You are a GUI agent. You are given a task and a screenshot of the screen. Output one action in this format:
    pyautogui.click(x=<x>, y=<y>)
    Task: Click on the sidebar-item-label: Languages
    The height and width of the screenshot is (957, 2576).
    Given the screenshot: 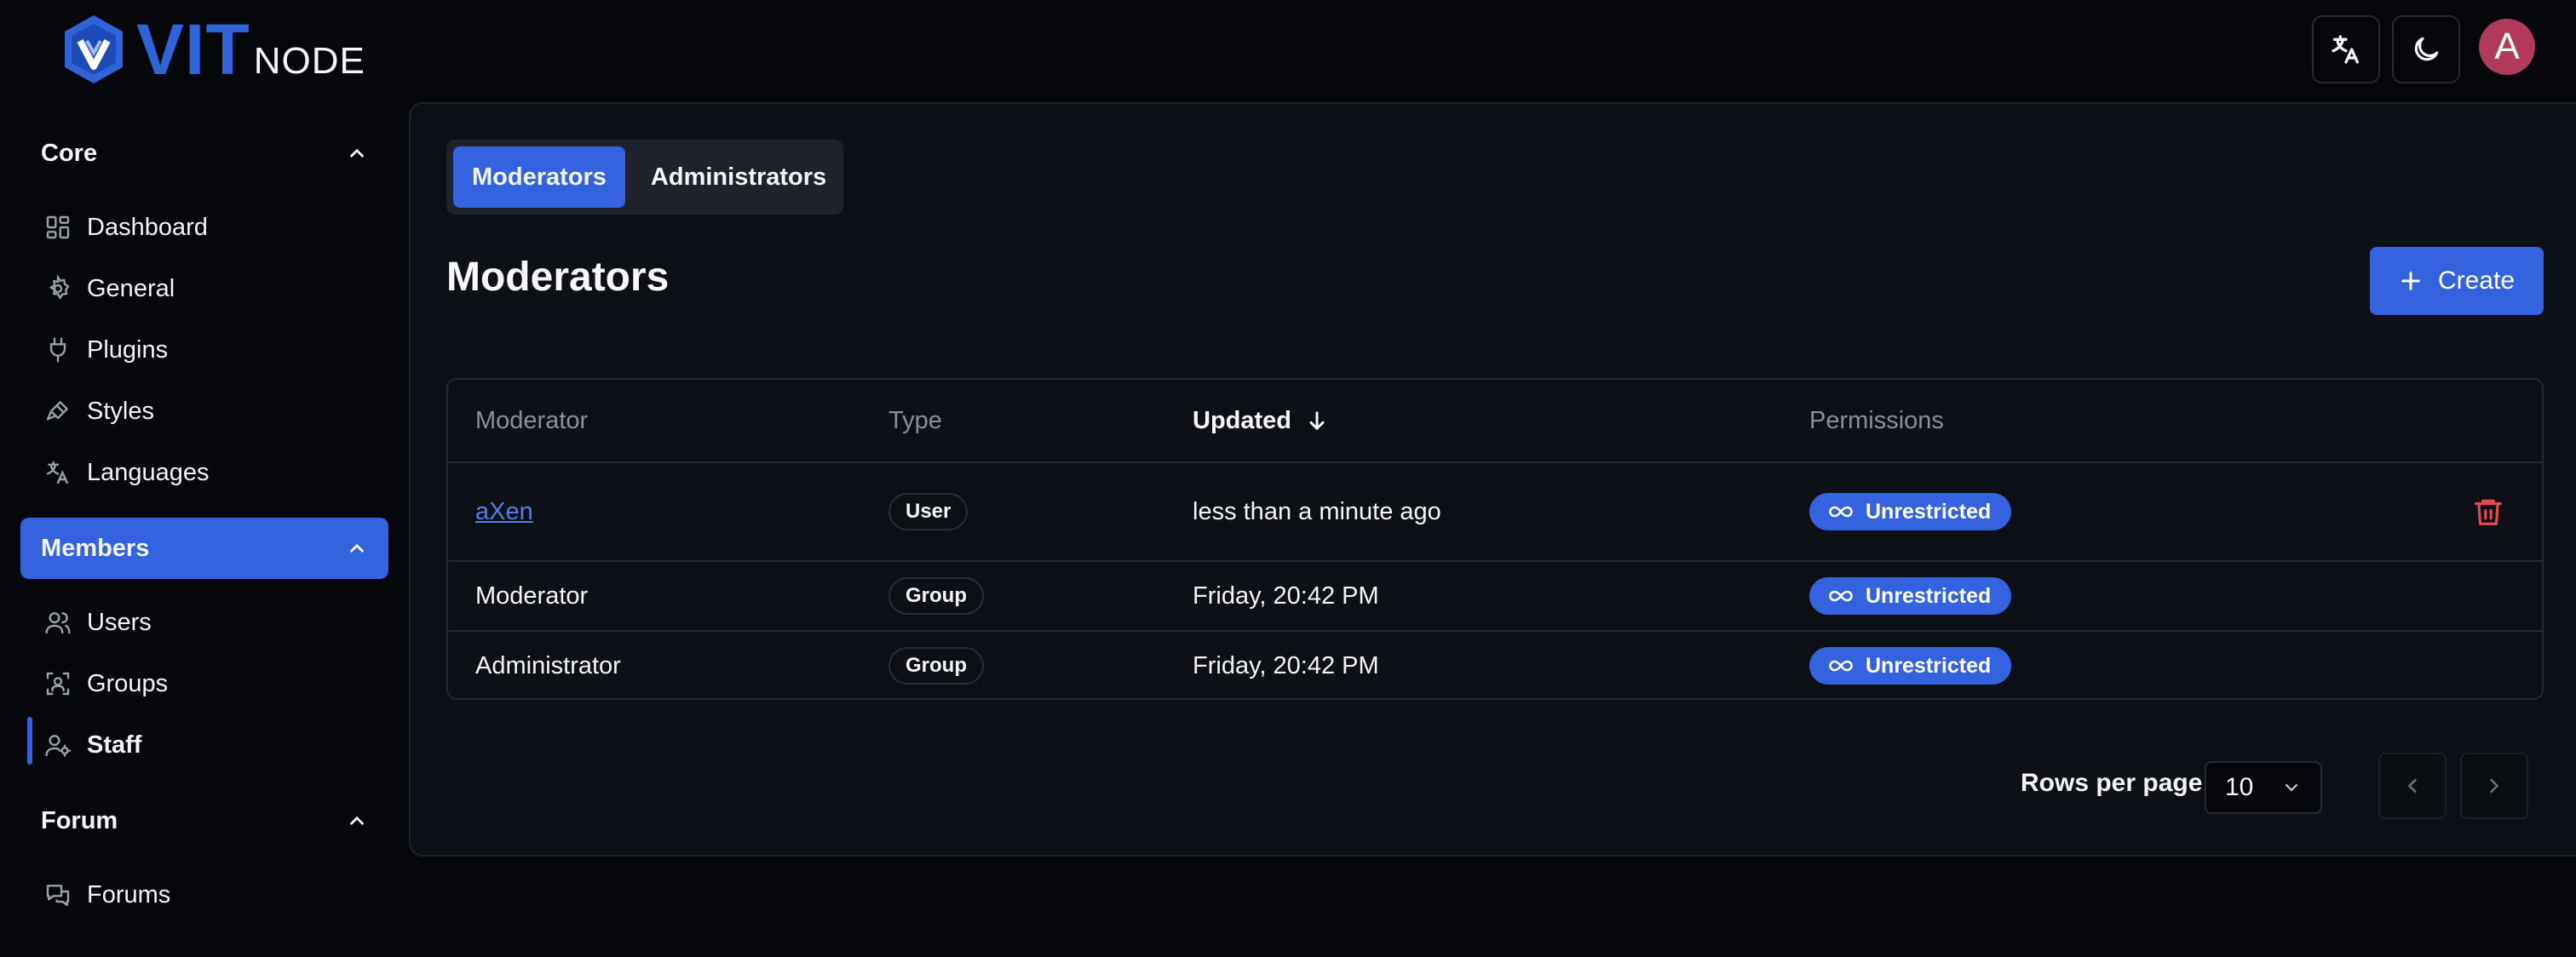 What is the action you would take?
    pyautogui.click(x=148, y=472)
    